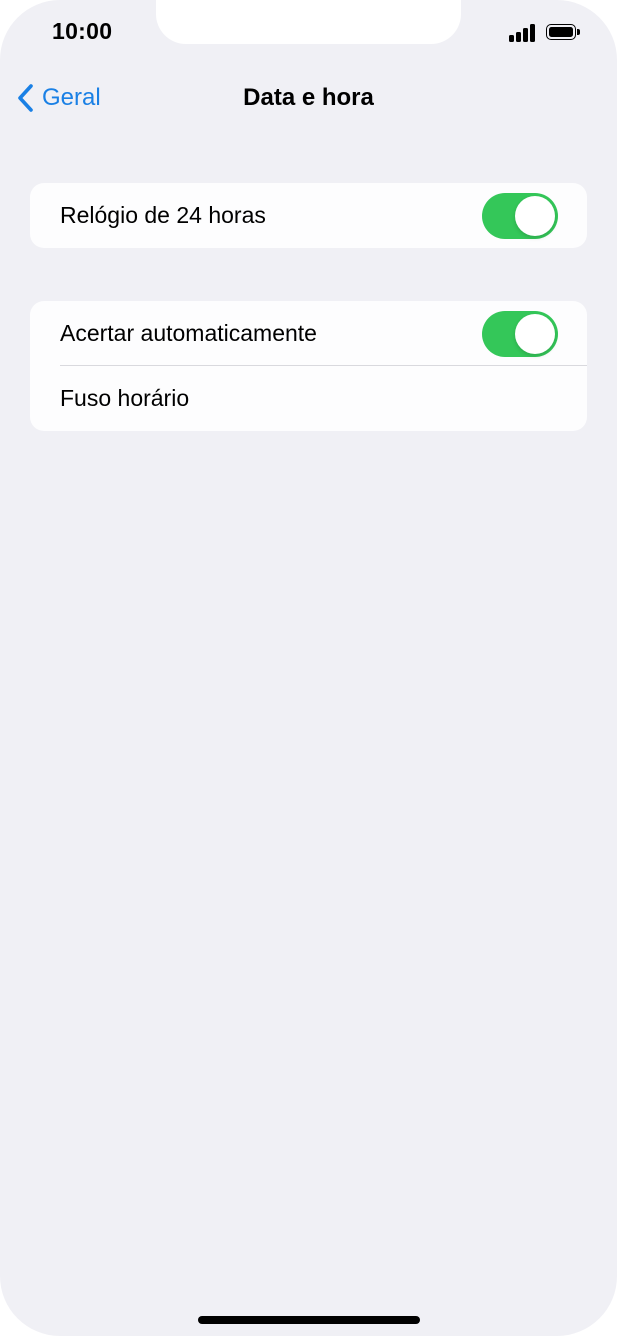  What do you see at coordinates (309, 1320) in the screenshot?
I see `home-indicator` at bounding box center [309, 1320].